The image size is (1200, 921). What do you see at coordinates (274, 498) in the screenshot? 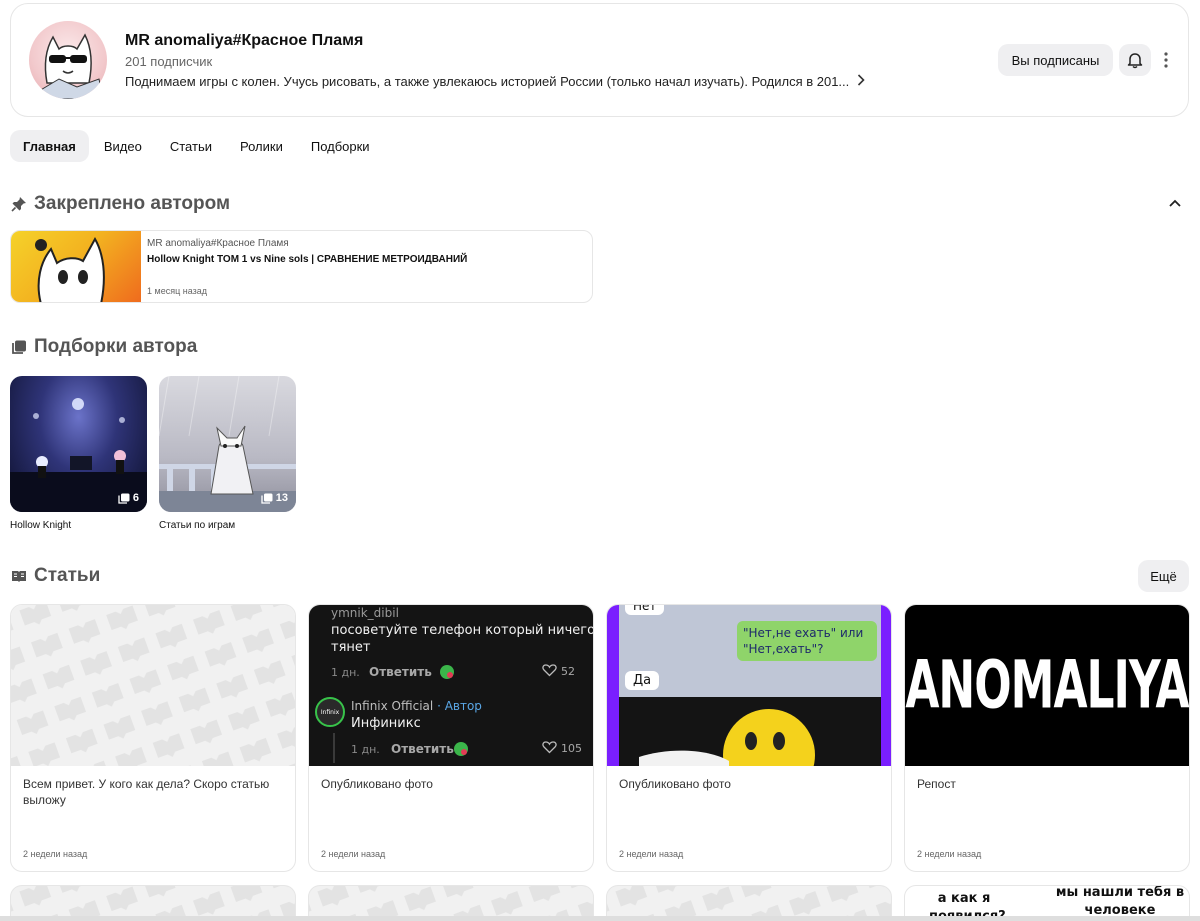
I see `collection-count-badge: 13` at bounding box center [274, 498].